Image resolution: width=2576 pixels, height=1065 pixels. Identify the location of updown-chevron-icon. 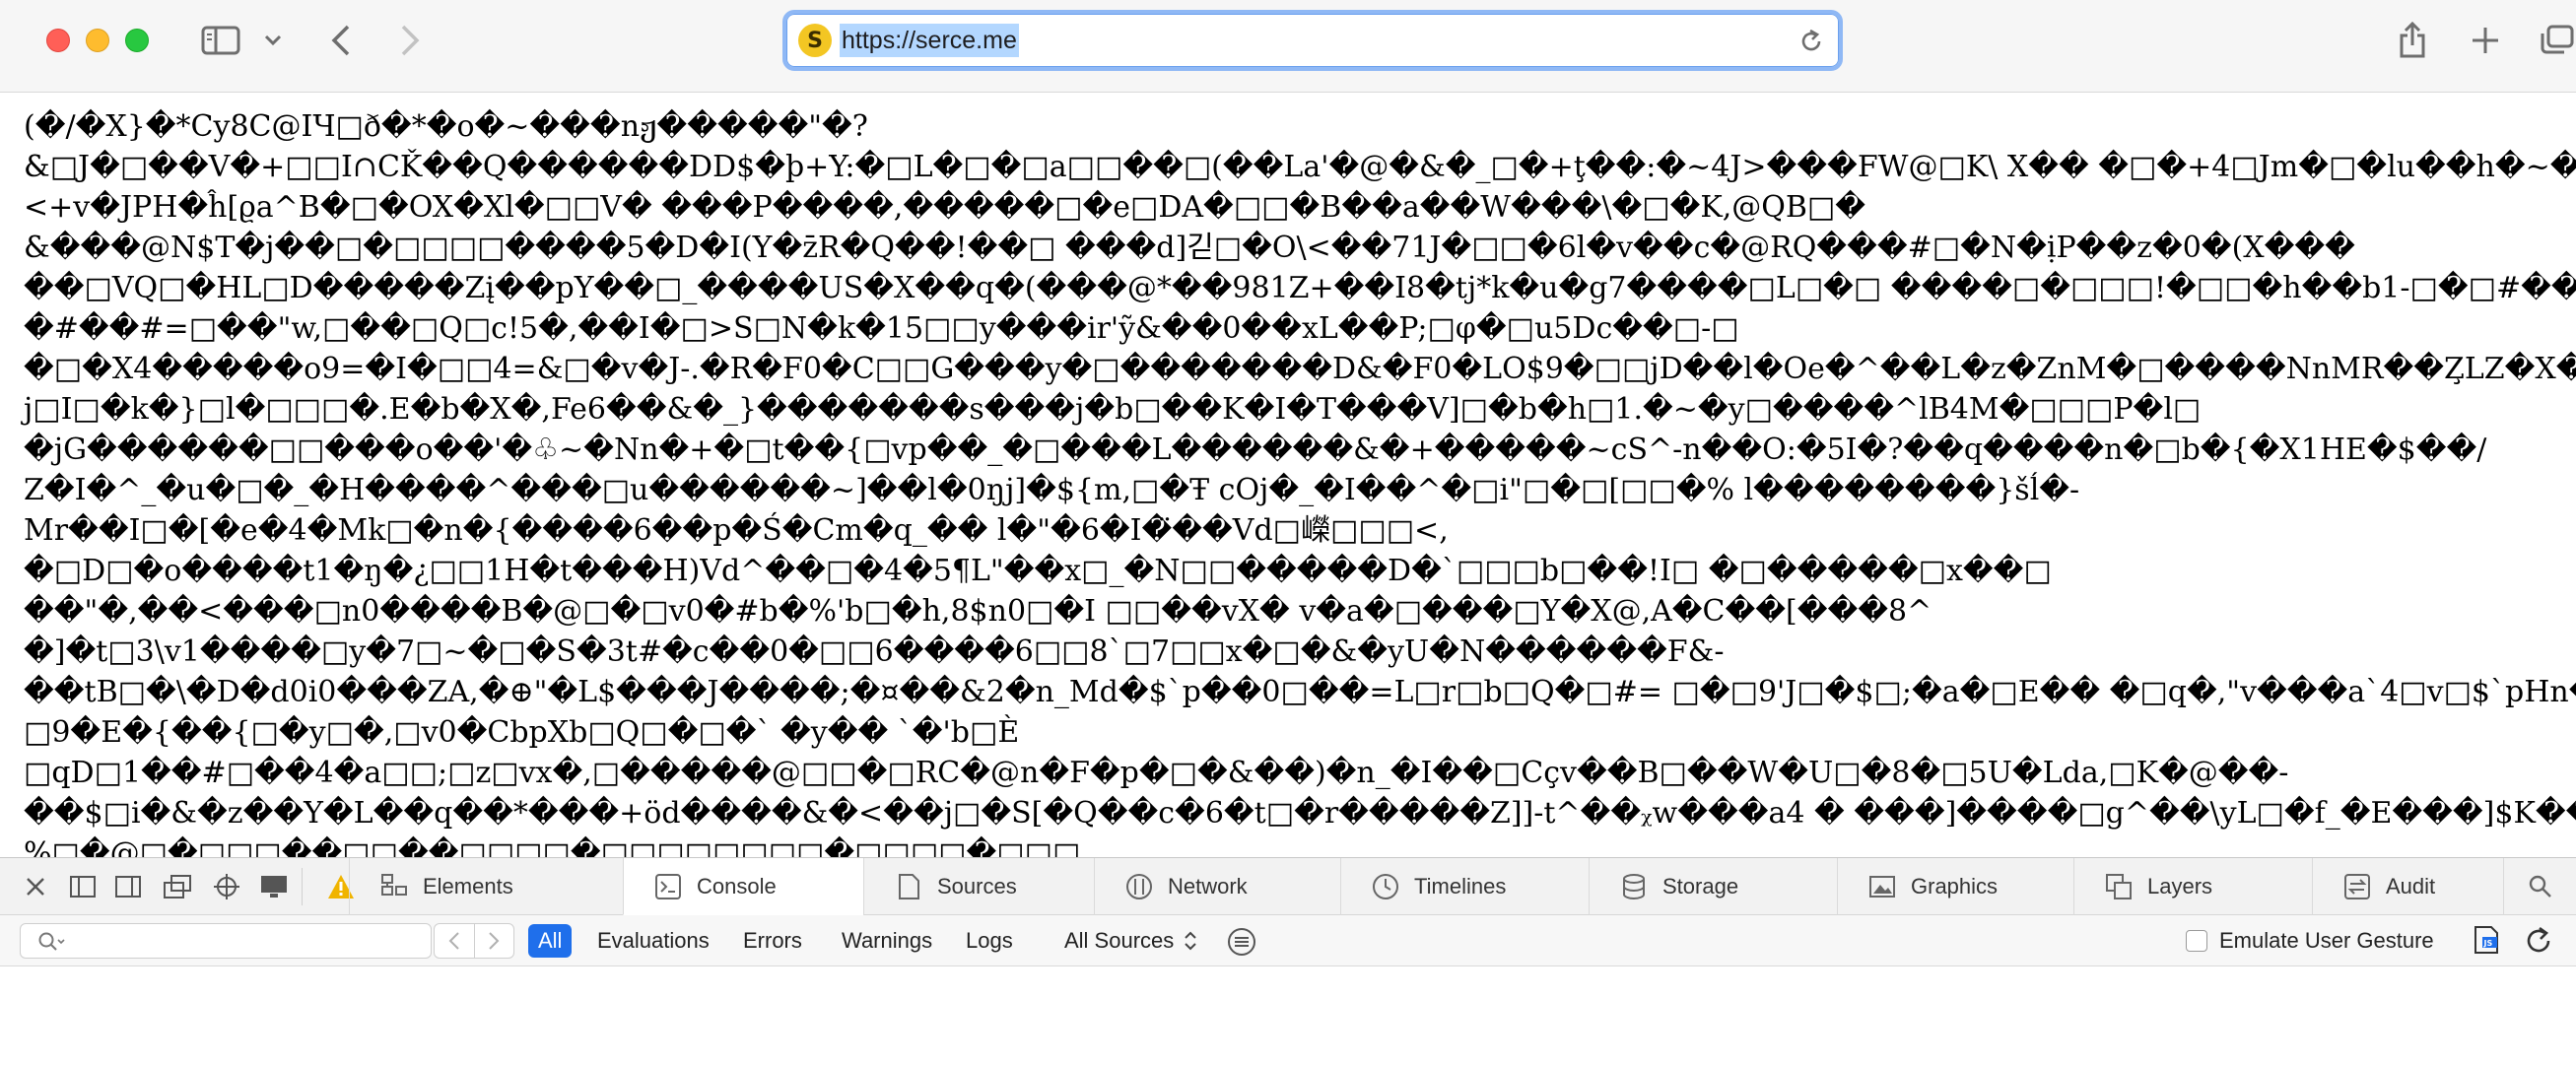
(1191, 941).